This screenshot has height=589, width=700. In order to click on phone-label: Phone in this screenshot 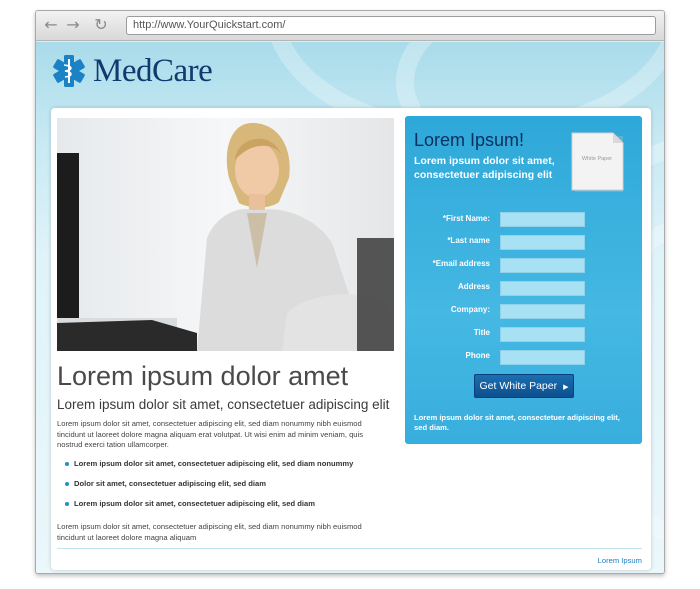, I will do `click(477, 355)`.